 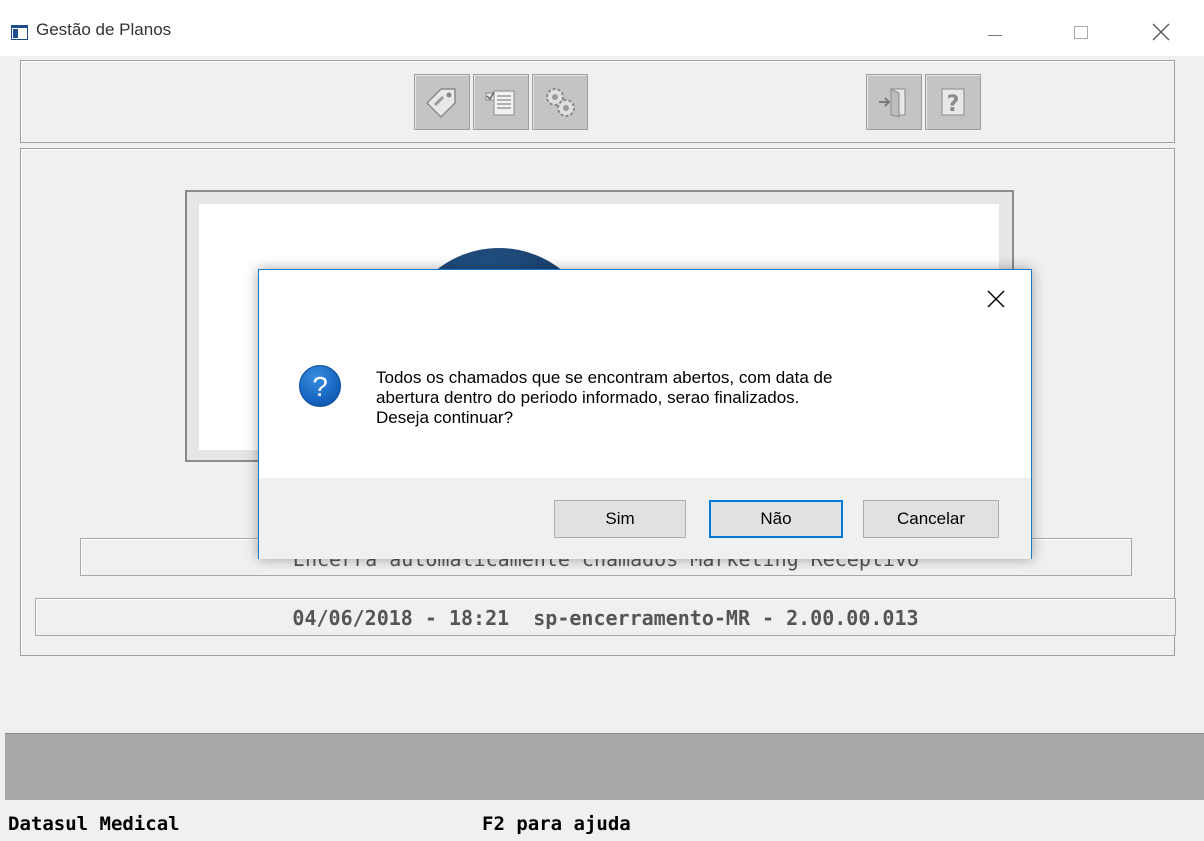 I want to click on toolbar-help-button: ?, so click(x=953, y=102).